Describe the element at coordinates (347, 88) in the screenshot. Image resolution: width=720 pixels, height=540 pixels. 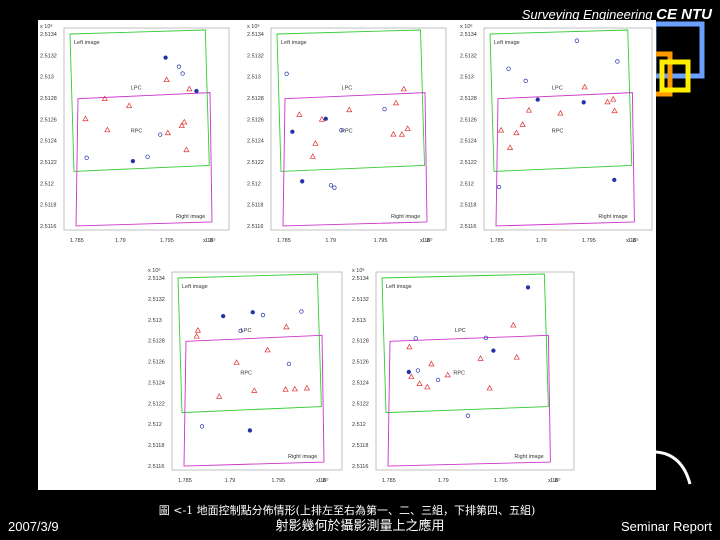
I see `lpc-label: LPC` at that location.